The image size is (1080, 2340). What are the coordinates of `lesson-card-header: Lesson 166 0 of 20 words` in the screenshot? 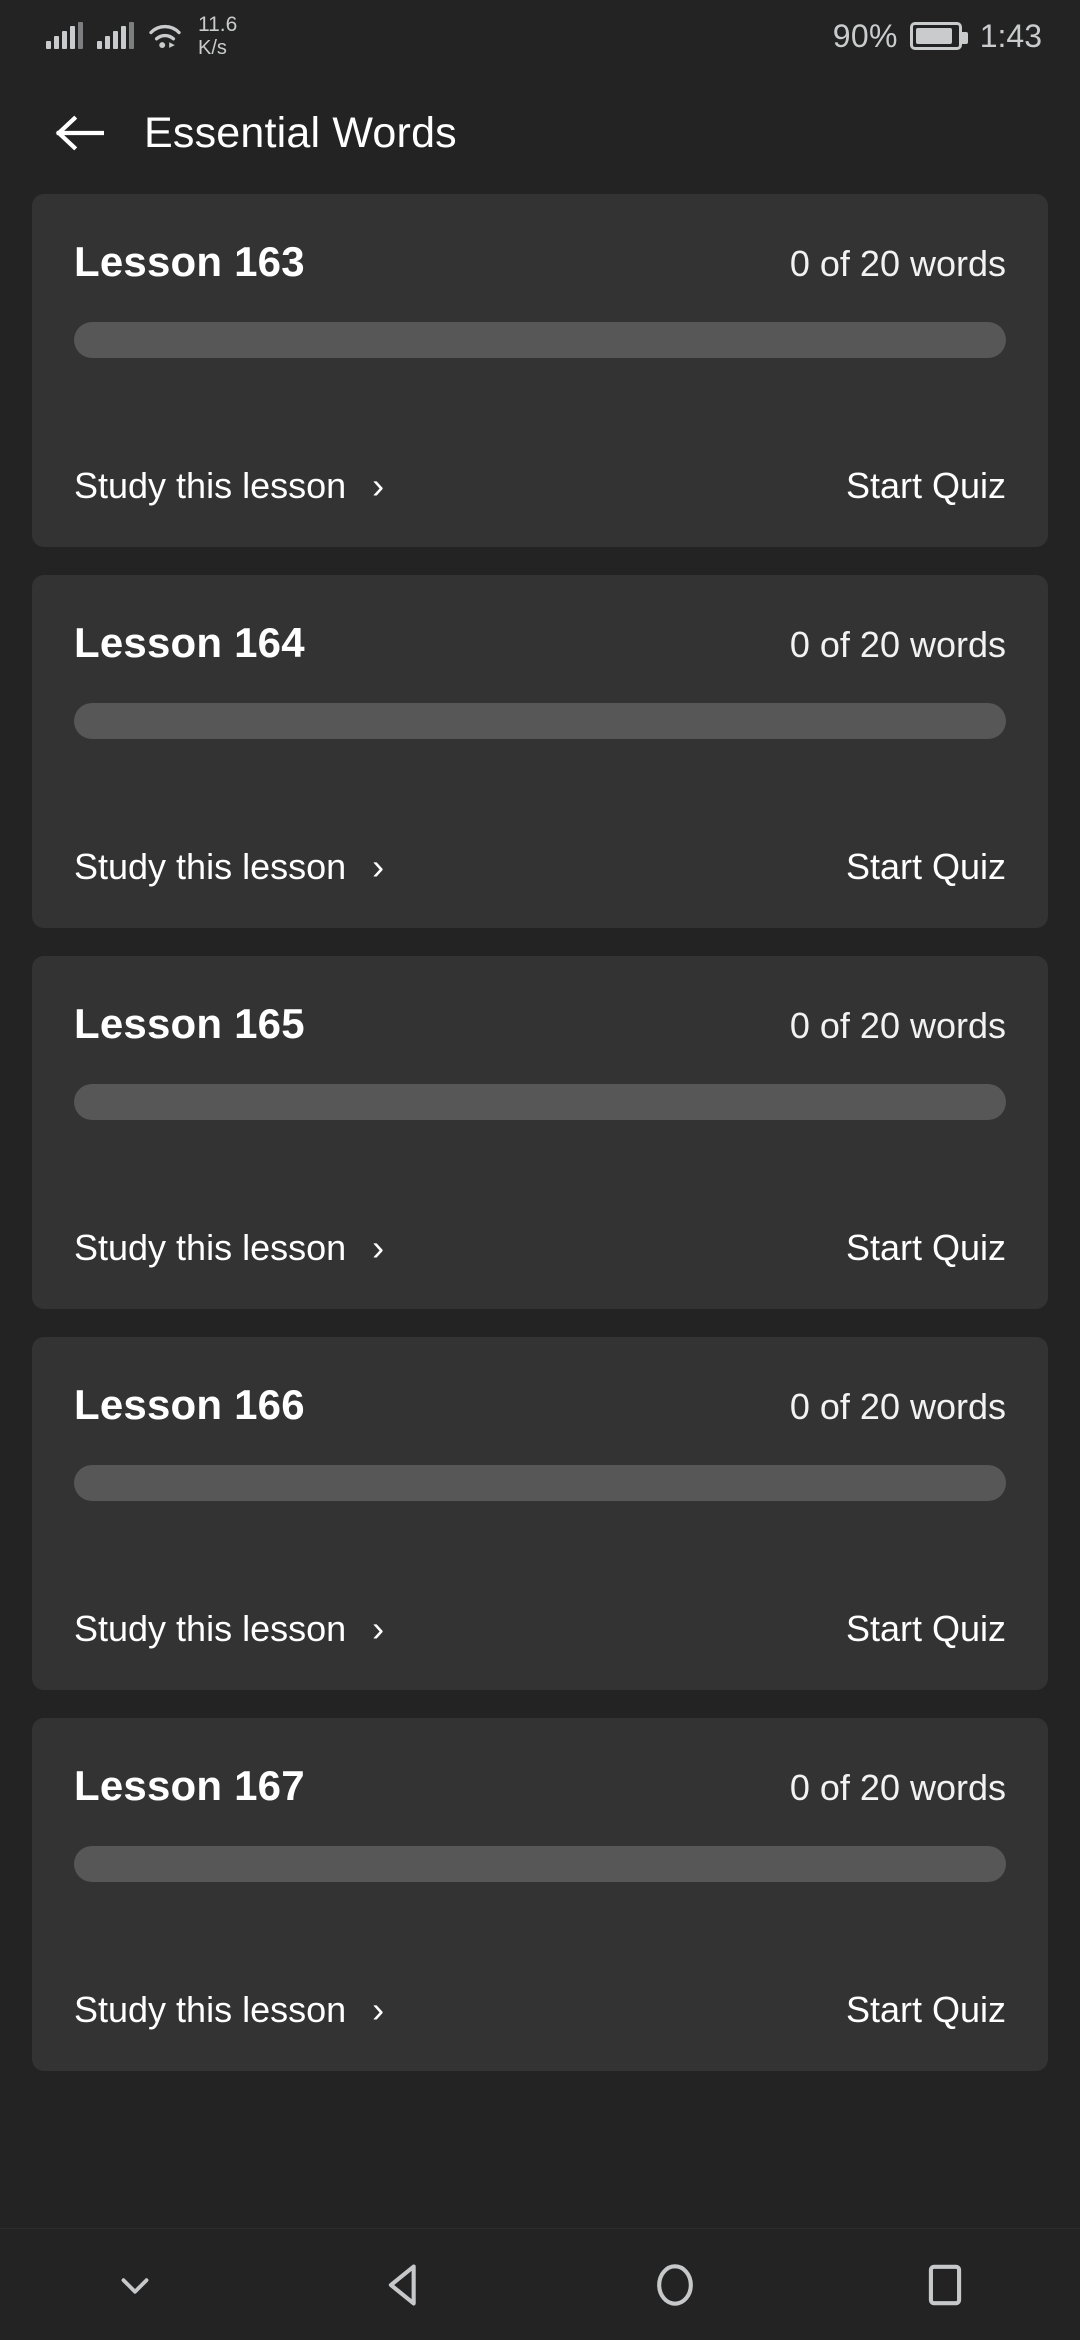 It's located at (540, 1405).